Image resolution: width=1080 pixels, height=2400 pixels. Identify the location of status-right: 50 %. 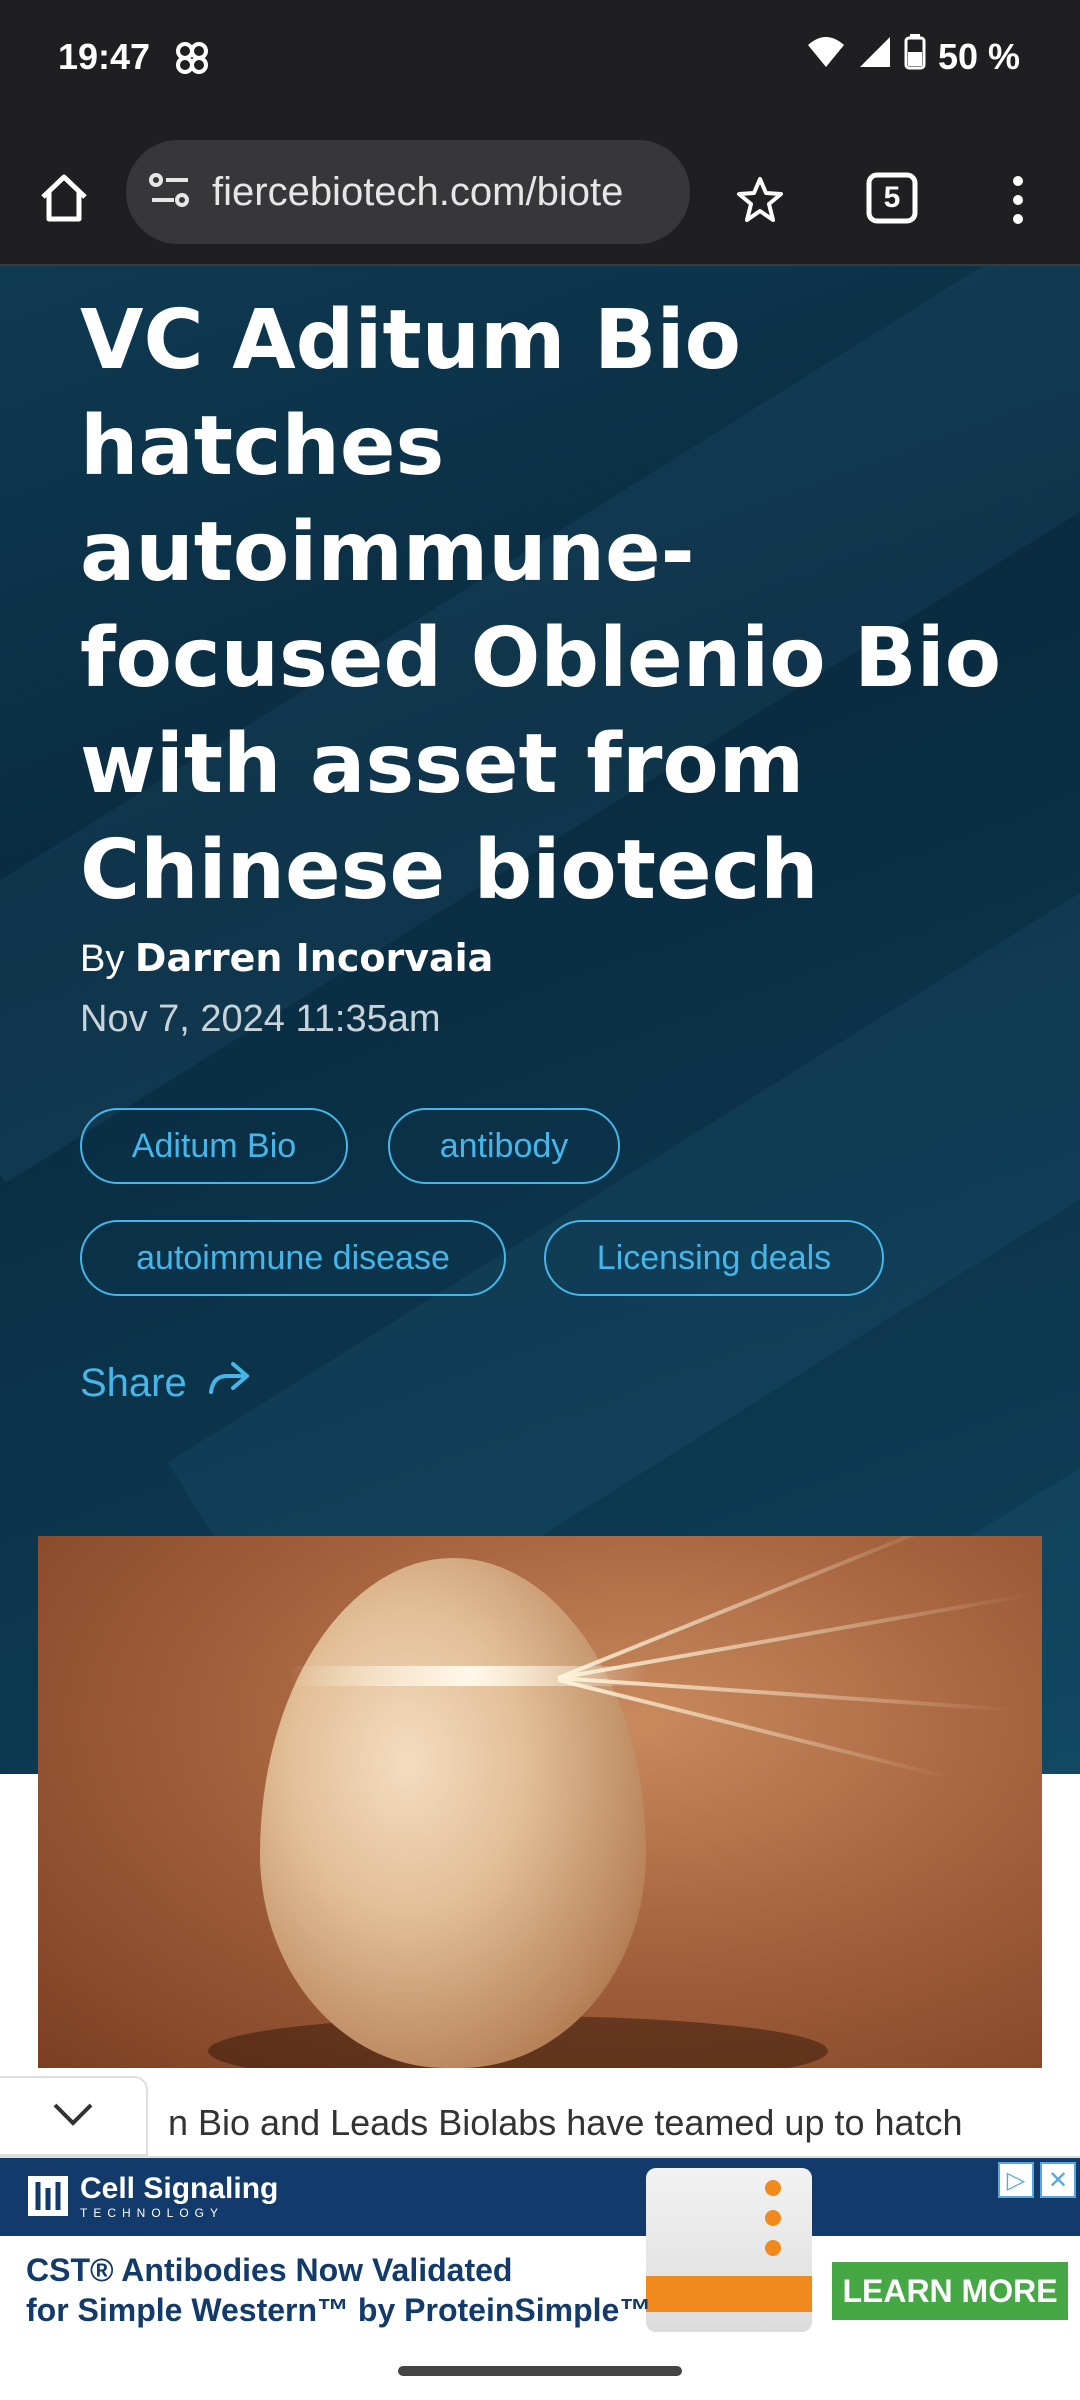
(913, 56).